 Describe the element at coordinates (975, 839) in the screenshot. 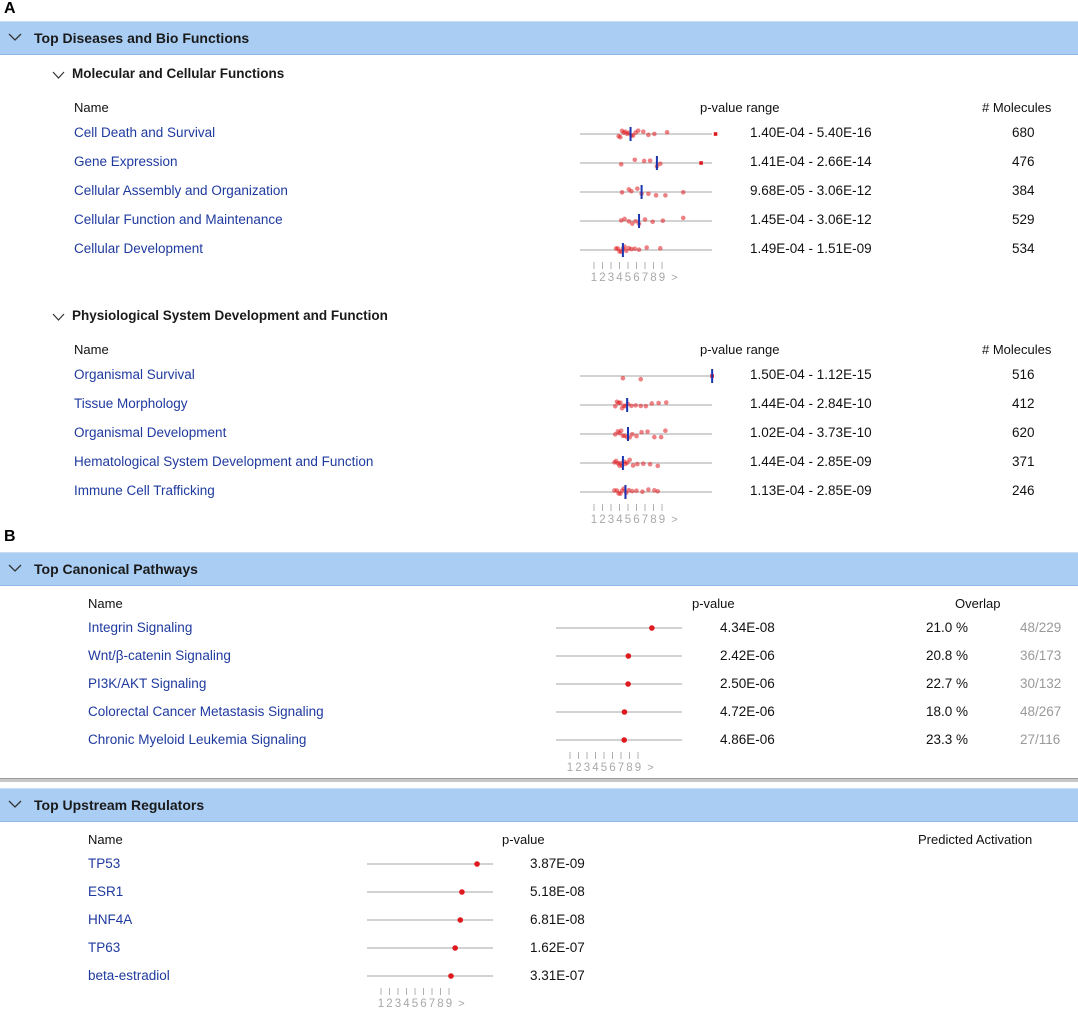

I see `column-header-predicted-activation: Predicted Activation` at that location.